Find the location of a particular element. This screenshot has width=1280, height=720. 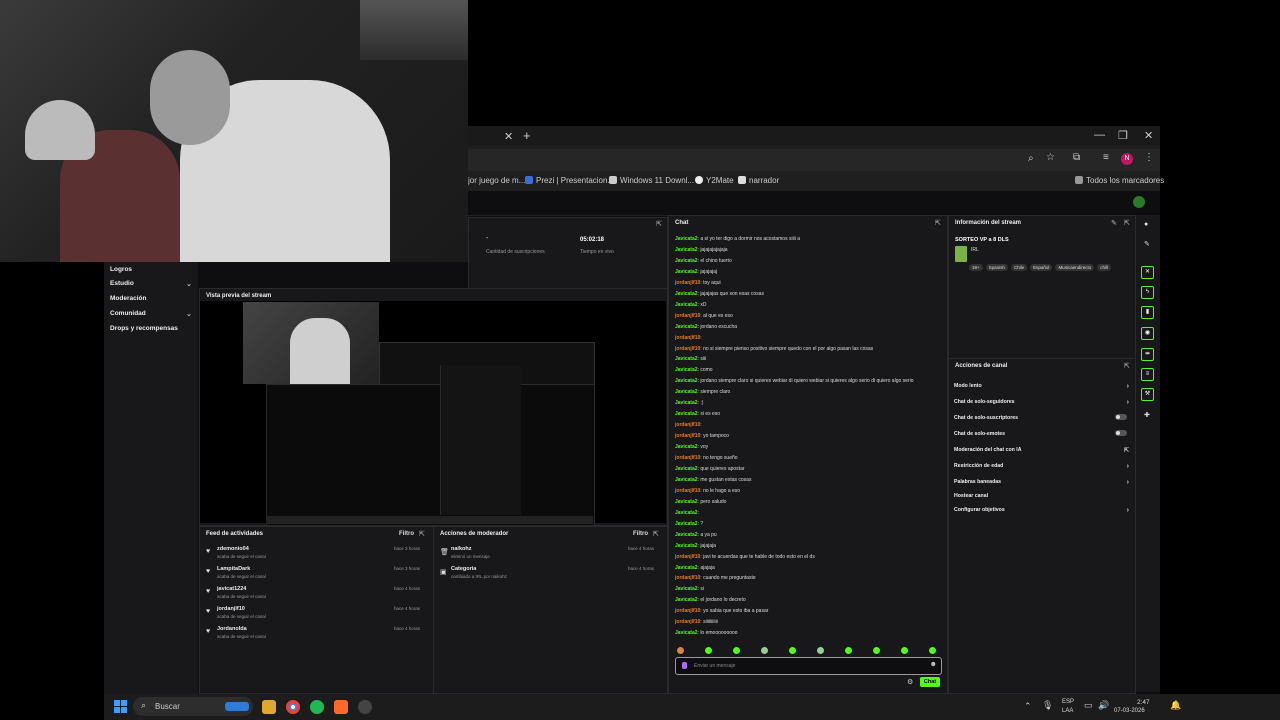

clock-time: 2:47 is located at coordinates (1143, 702).